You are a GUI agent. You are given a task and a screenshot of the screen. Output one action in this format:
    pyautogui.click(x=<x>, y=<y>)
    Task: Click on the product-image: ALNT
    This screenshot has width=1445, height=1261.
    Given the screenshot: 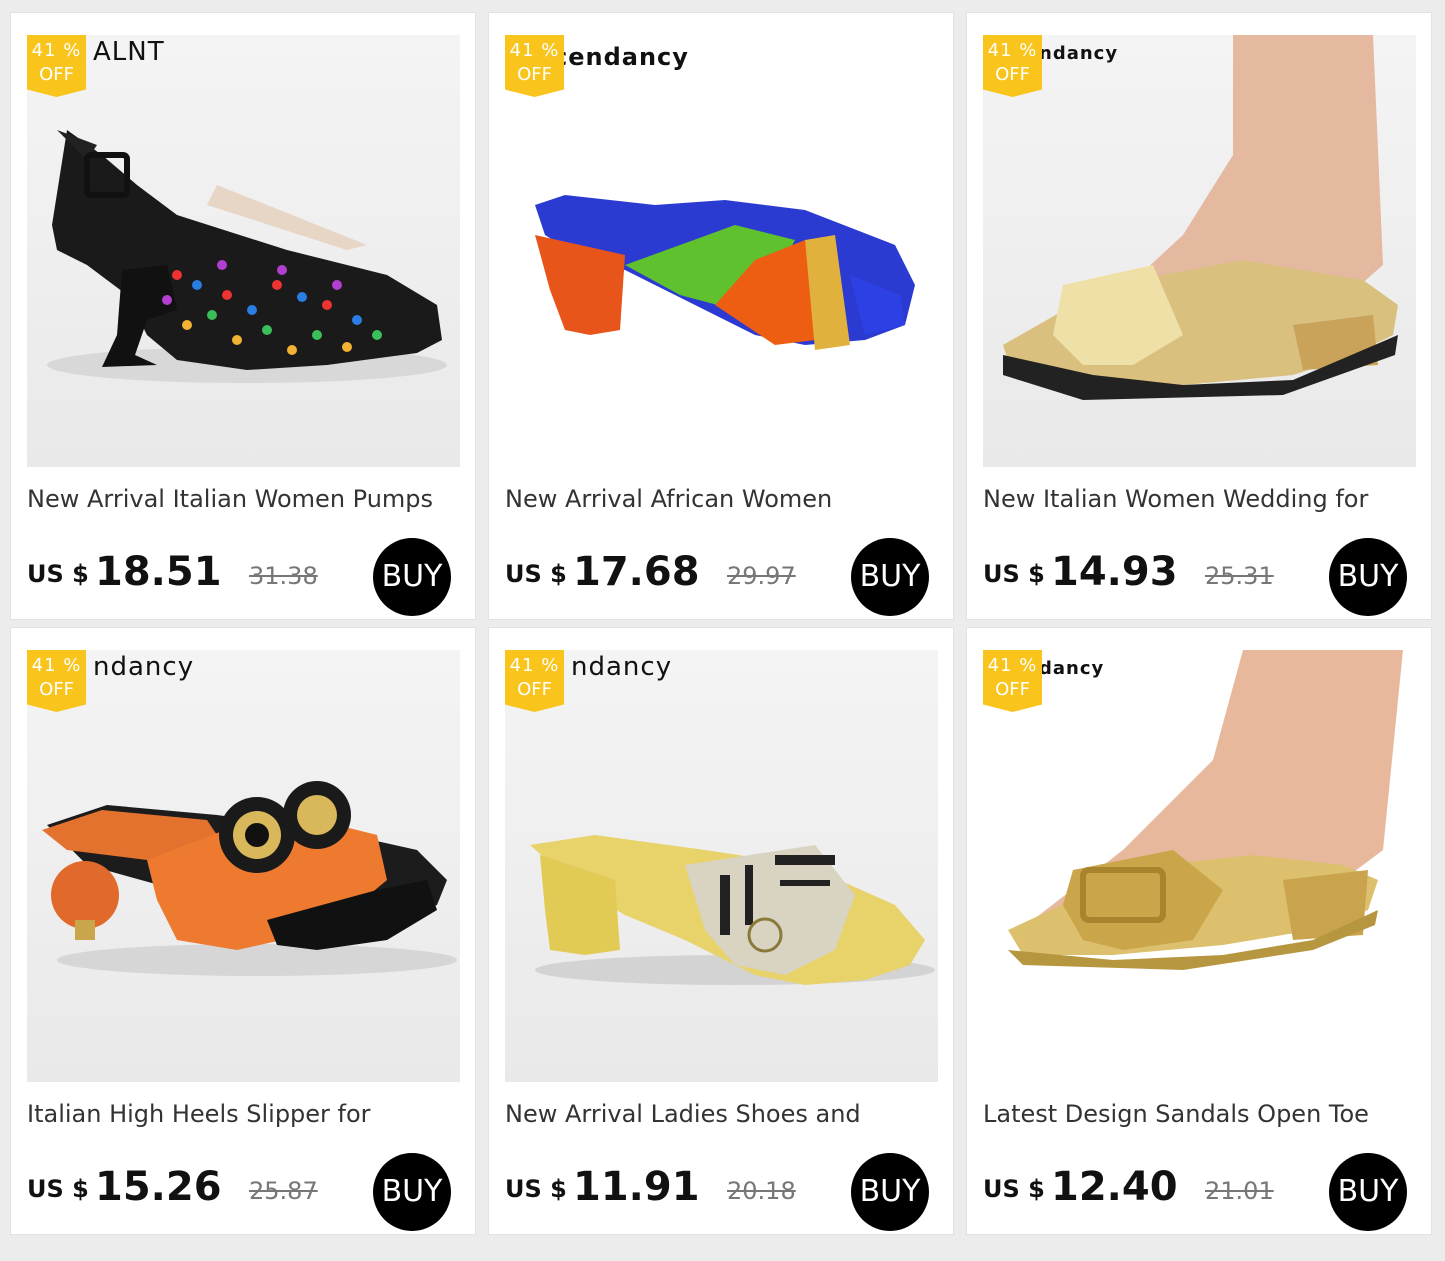 What is the action you would take?
    pyautogui.click(x=243, y=251)
    